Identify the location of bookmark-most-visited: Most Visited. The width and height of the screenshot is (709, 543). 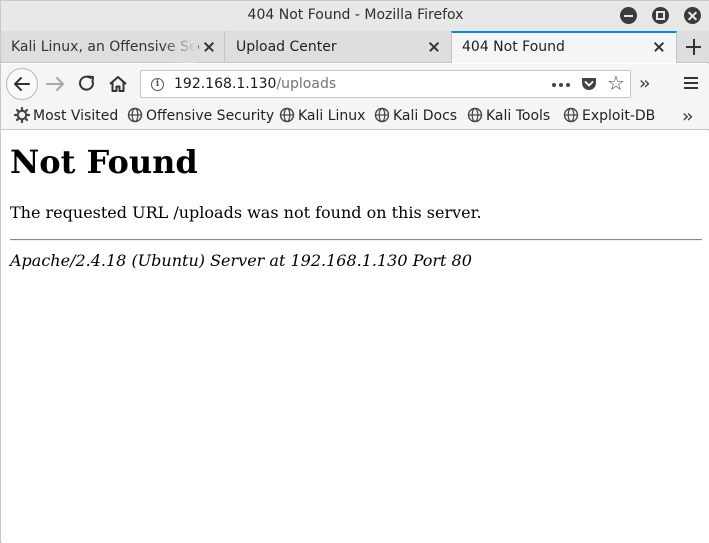
(66, 117).